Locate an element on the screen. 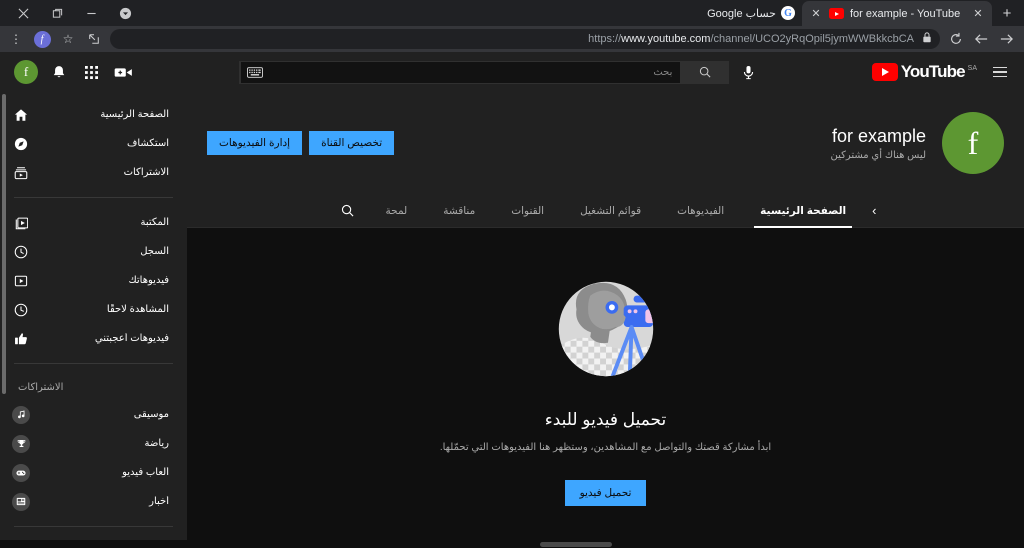 This screenshot has width=1024, height=548. news-icon is located at coordinates (21, 502).